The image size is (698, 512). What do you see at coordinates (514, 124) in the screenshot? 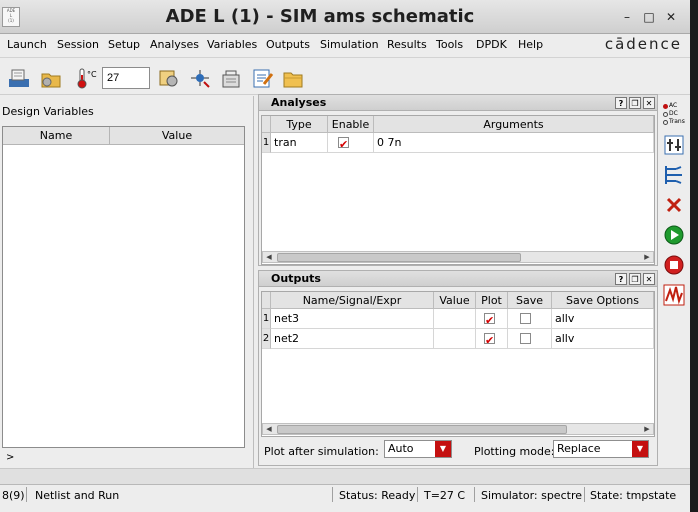
I see `column-header-arguments: Arguments` at bounding box center [514, 124].